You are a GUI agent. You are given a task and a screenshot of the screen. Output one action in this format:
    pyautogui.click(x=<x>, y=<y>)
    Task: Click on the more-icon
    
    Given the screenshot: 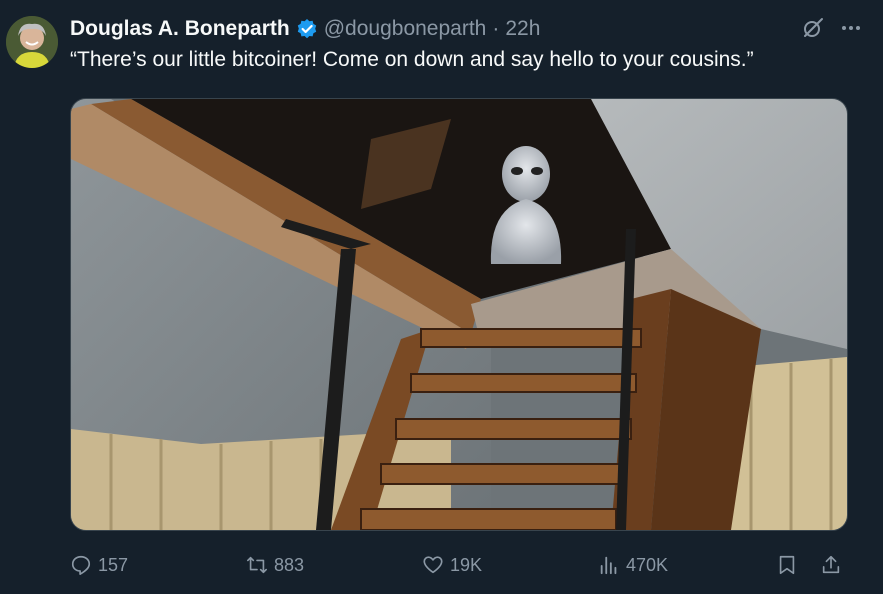 What is the action you would take?
    pyautogui.click(x=851, y=31)
    